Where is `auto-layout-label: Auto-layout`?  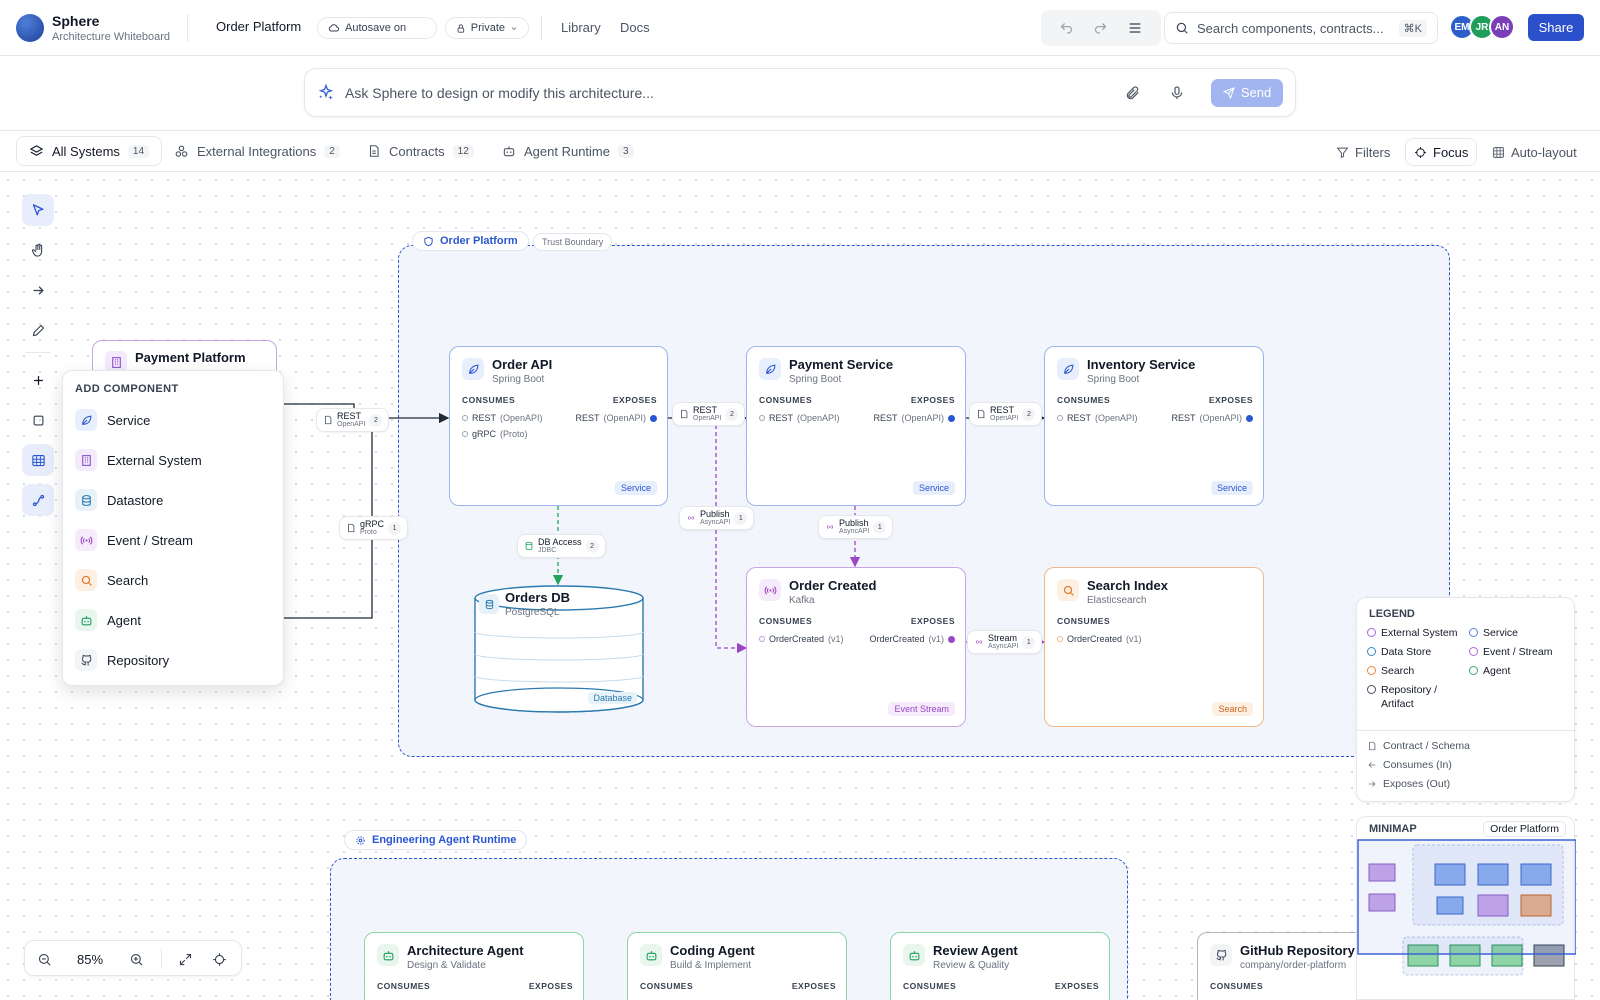
auto-layout-label: Auto-layout is located at coordinates (1544, 152).